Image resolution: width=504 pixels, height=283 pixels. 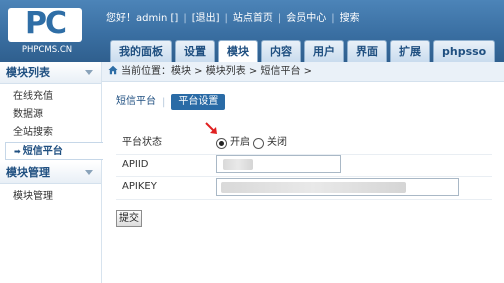 I want to click on member-center-link: 会员中心, so click(x=306, y=19).